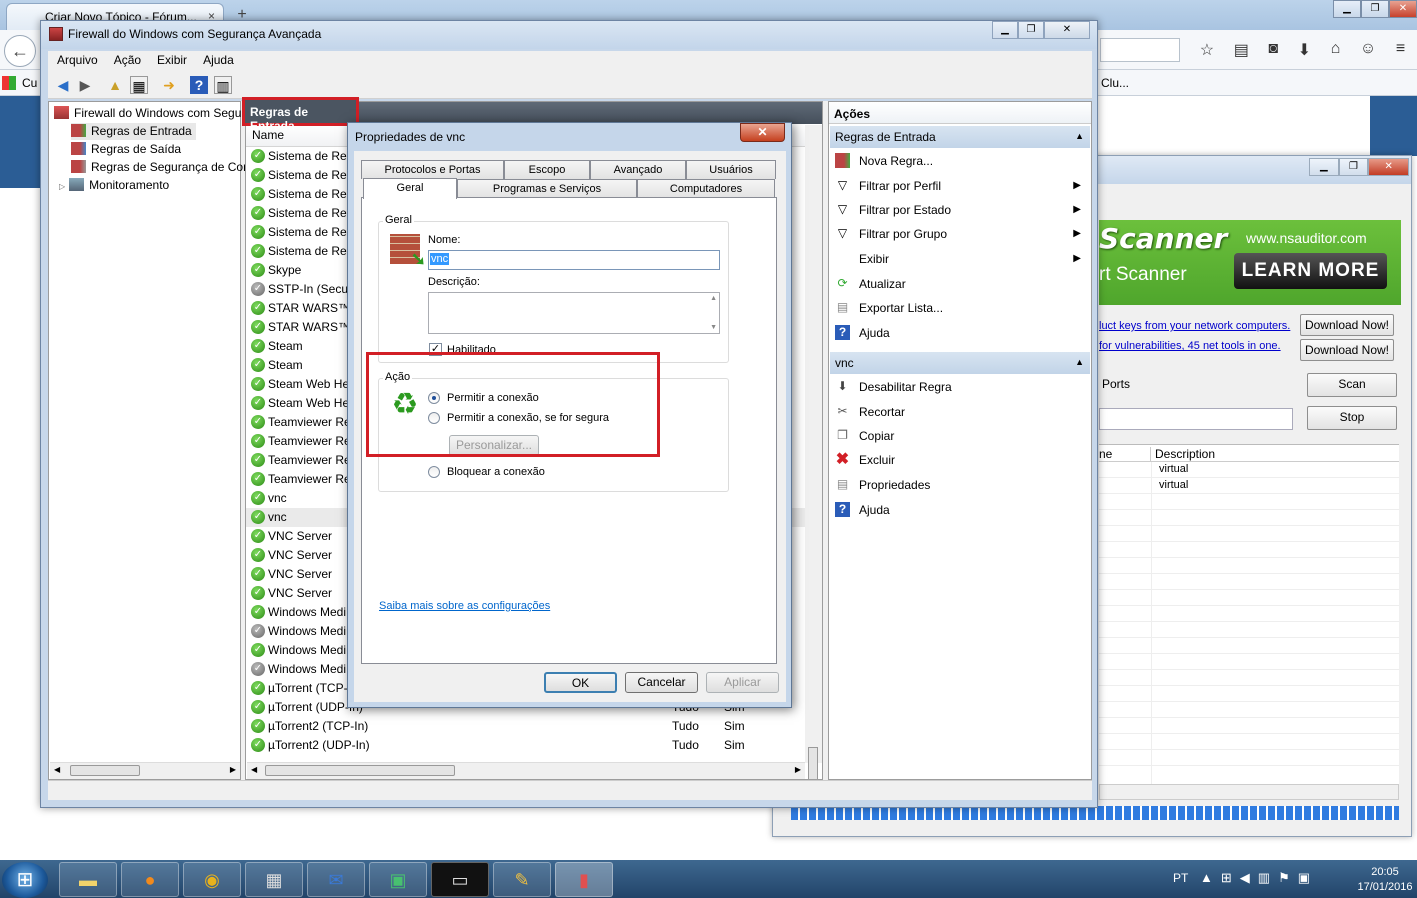 This screenshot has width=1417, height=898. What do you see at coordinates (1180, 878) in the screenshot?
I see `language-indicator: PT` at bounding box center [1180, 878].